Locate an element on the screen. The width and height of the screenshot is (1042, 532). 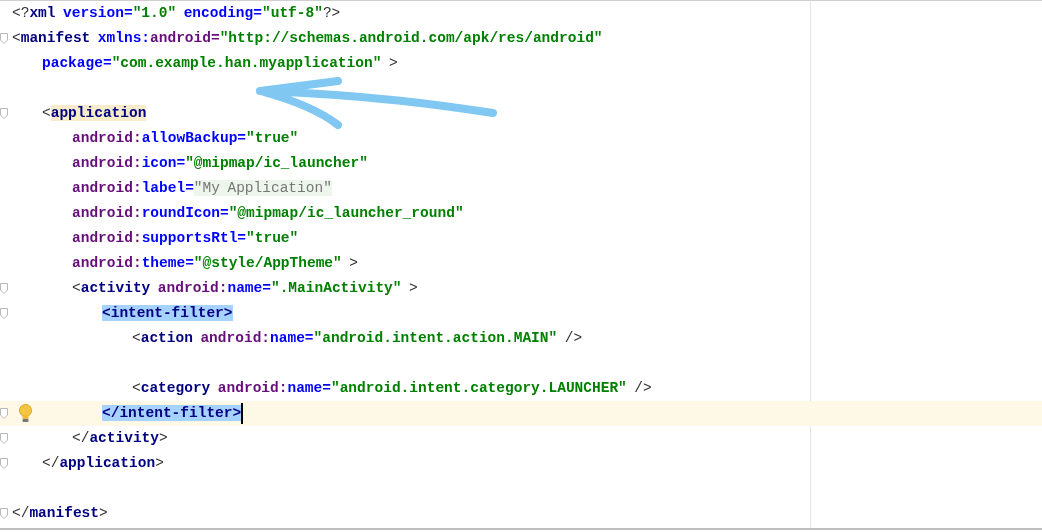
code-line: android:supportsRtl="true" is located at coordinates (185, 238).